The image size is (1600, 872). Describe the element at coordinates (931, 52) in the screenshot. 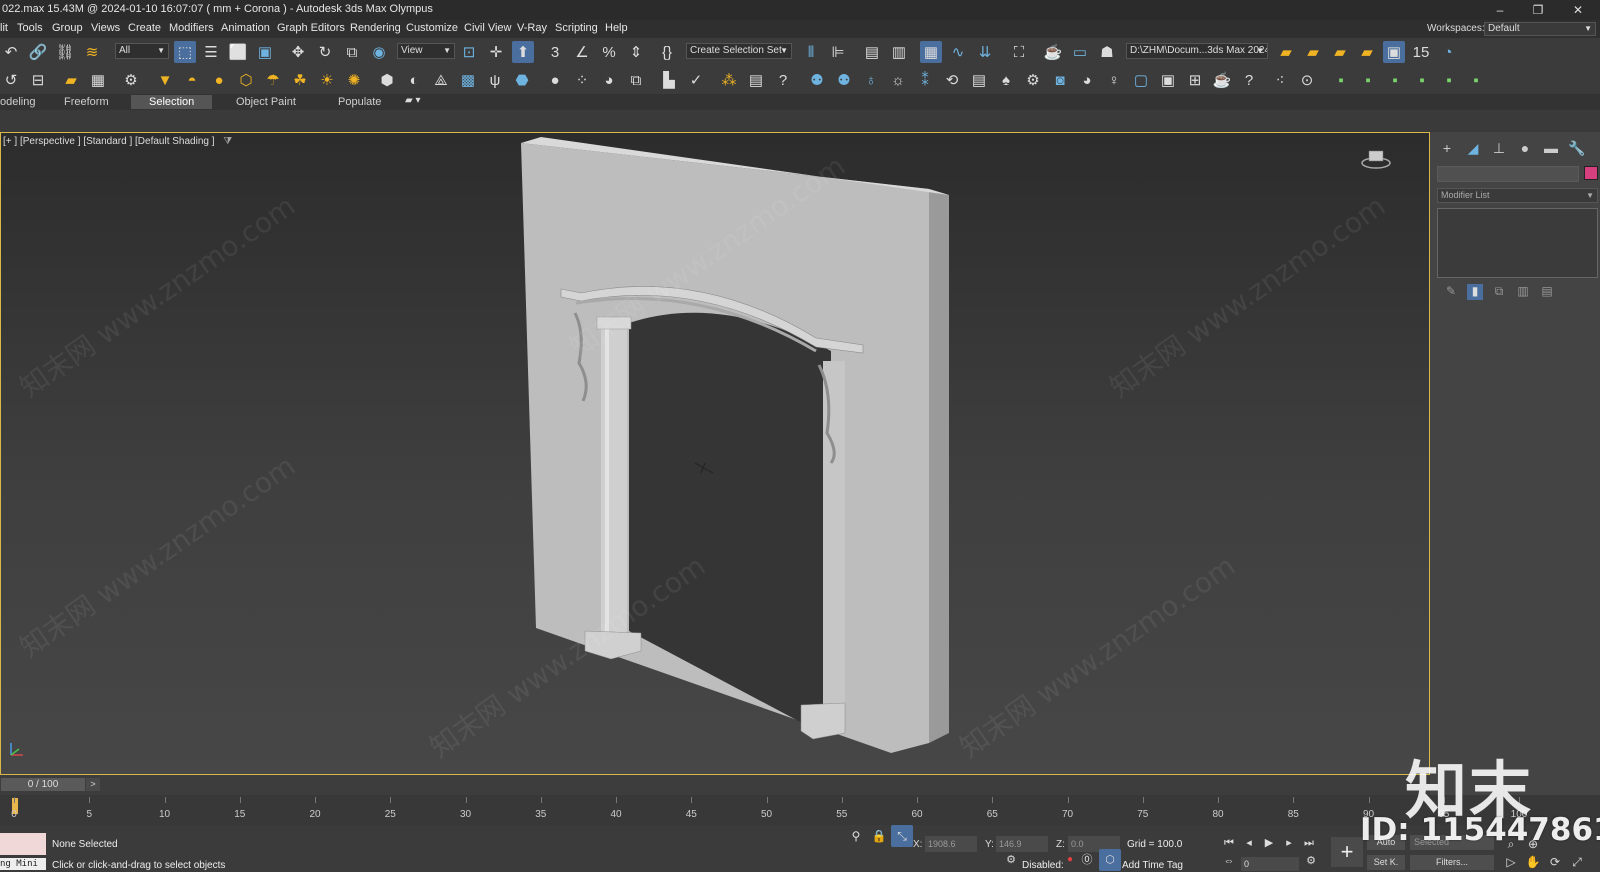

I see `toggle-ribbon-icon: ▦` at that location.